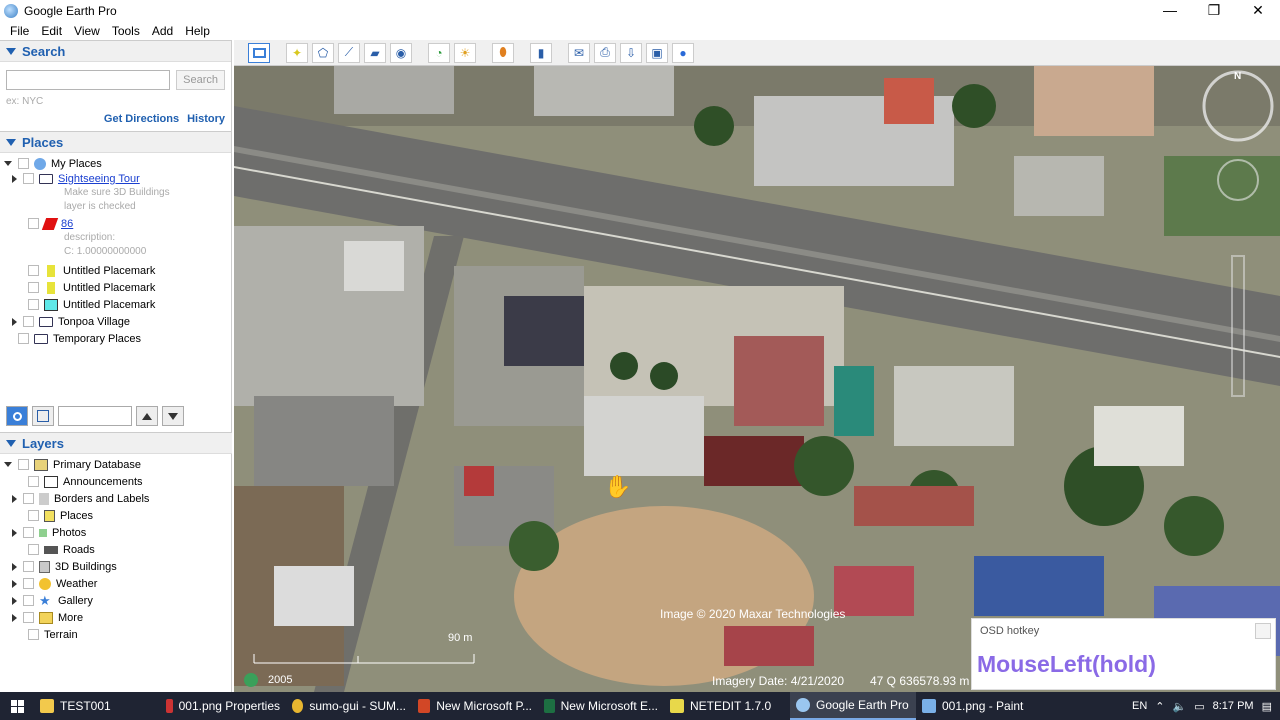 Image resolution: width=1280 pixels, height=720 pixels. Describe the element at coordinates (95, 416) in the screenshot. I see `places-filter-input` at that location.